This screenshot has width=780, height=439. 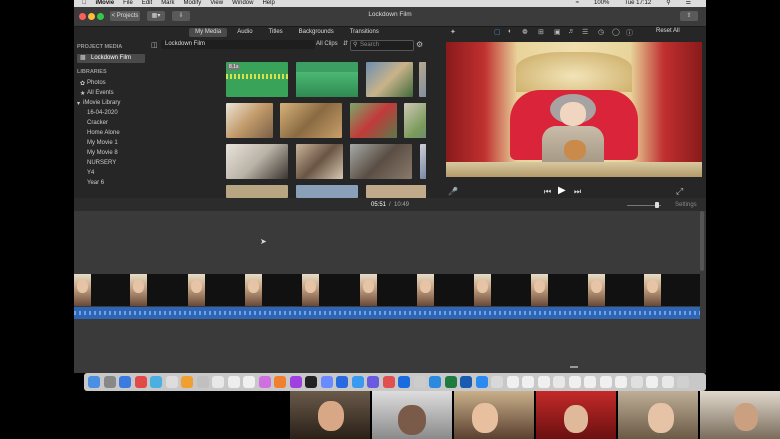 I want to click on menu-window: Window, so click(x=242, y=3).